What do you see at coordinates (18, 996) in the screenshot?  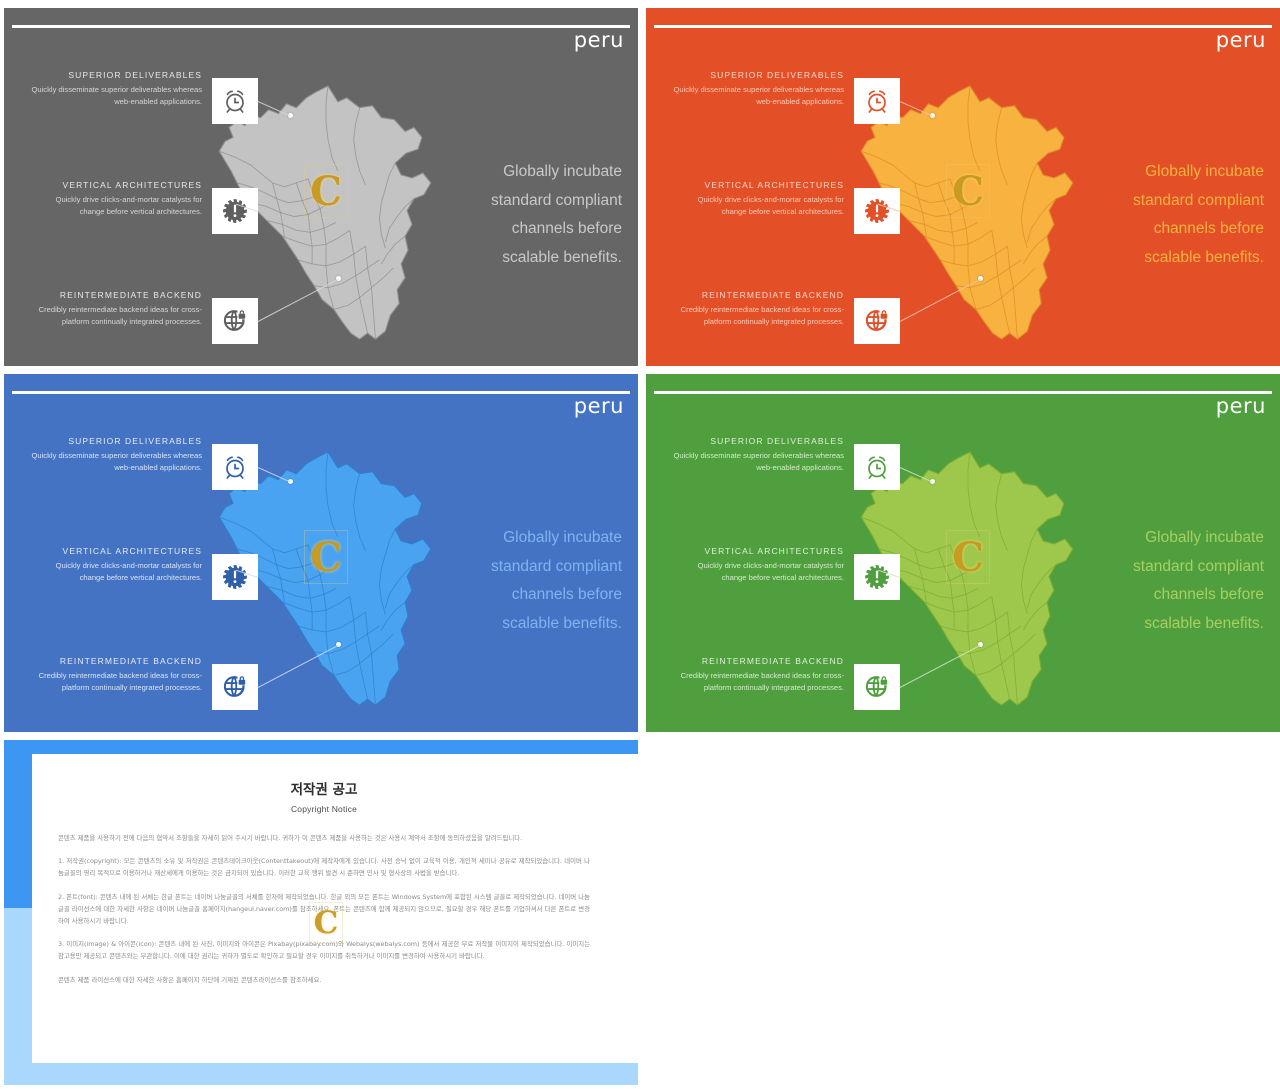 I see `panel-border-left-lower` at bounding box center [18, 996].